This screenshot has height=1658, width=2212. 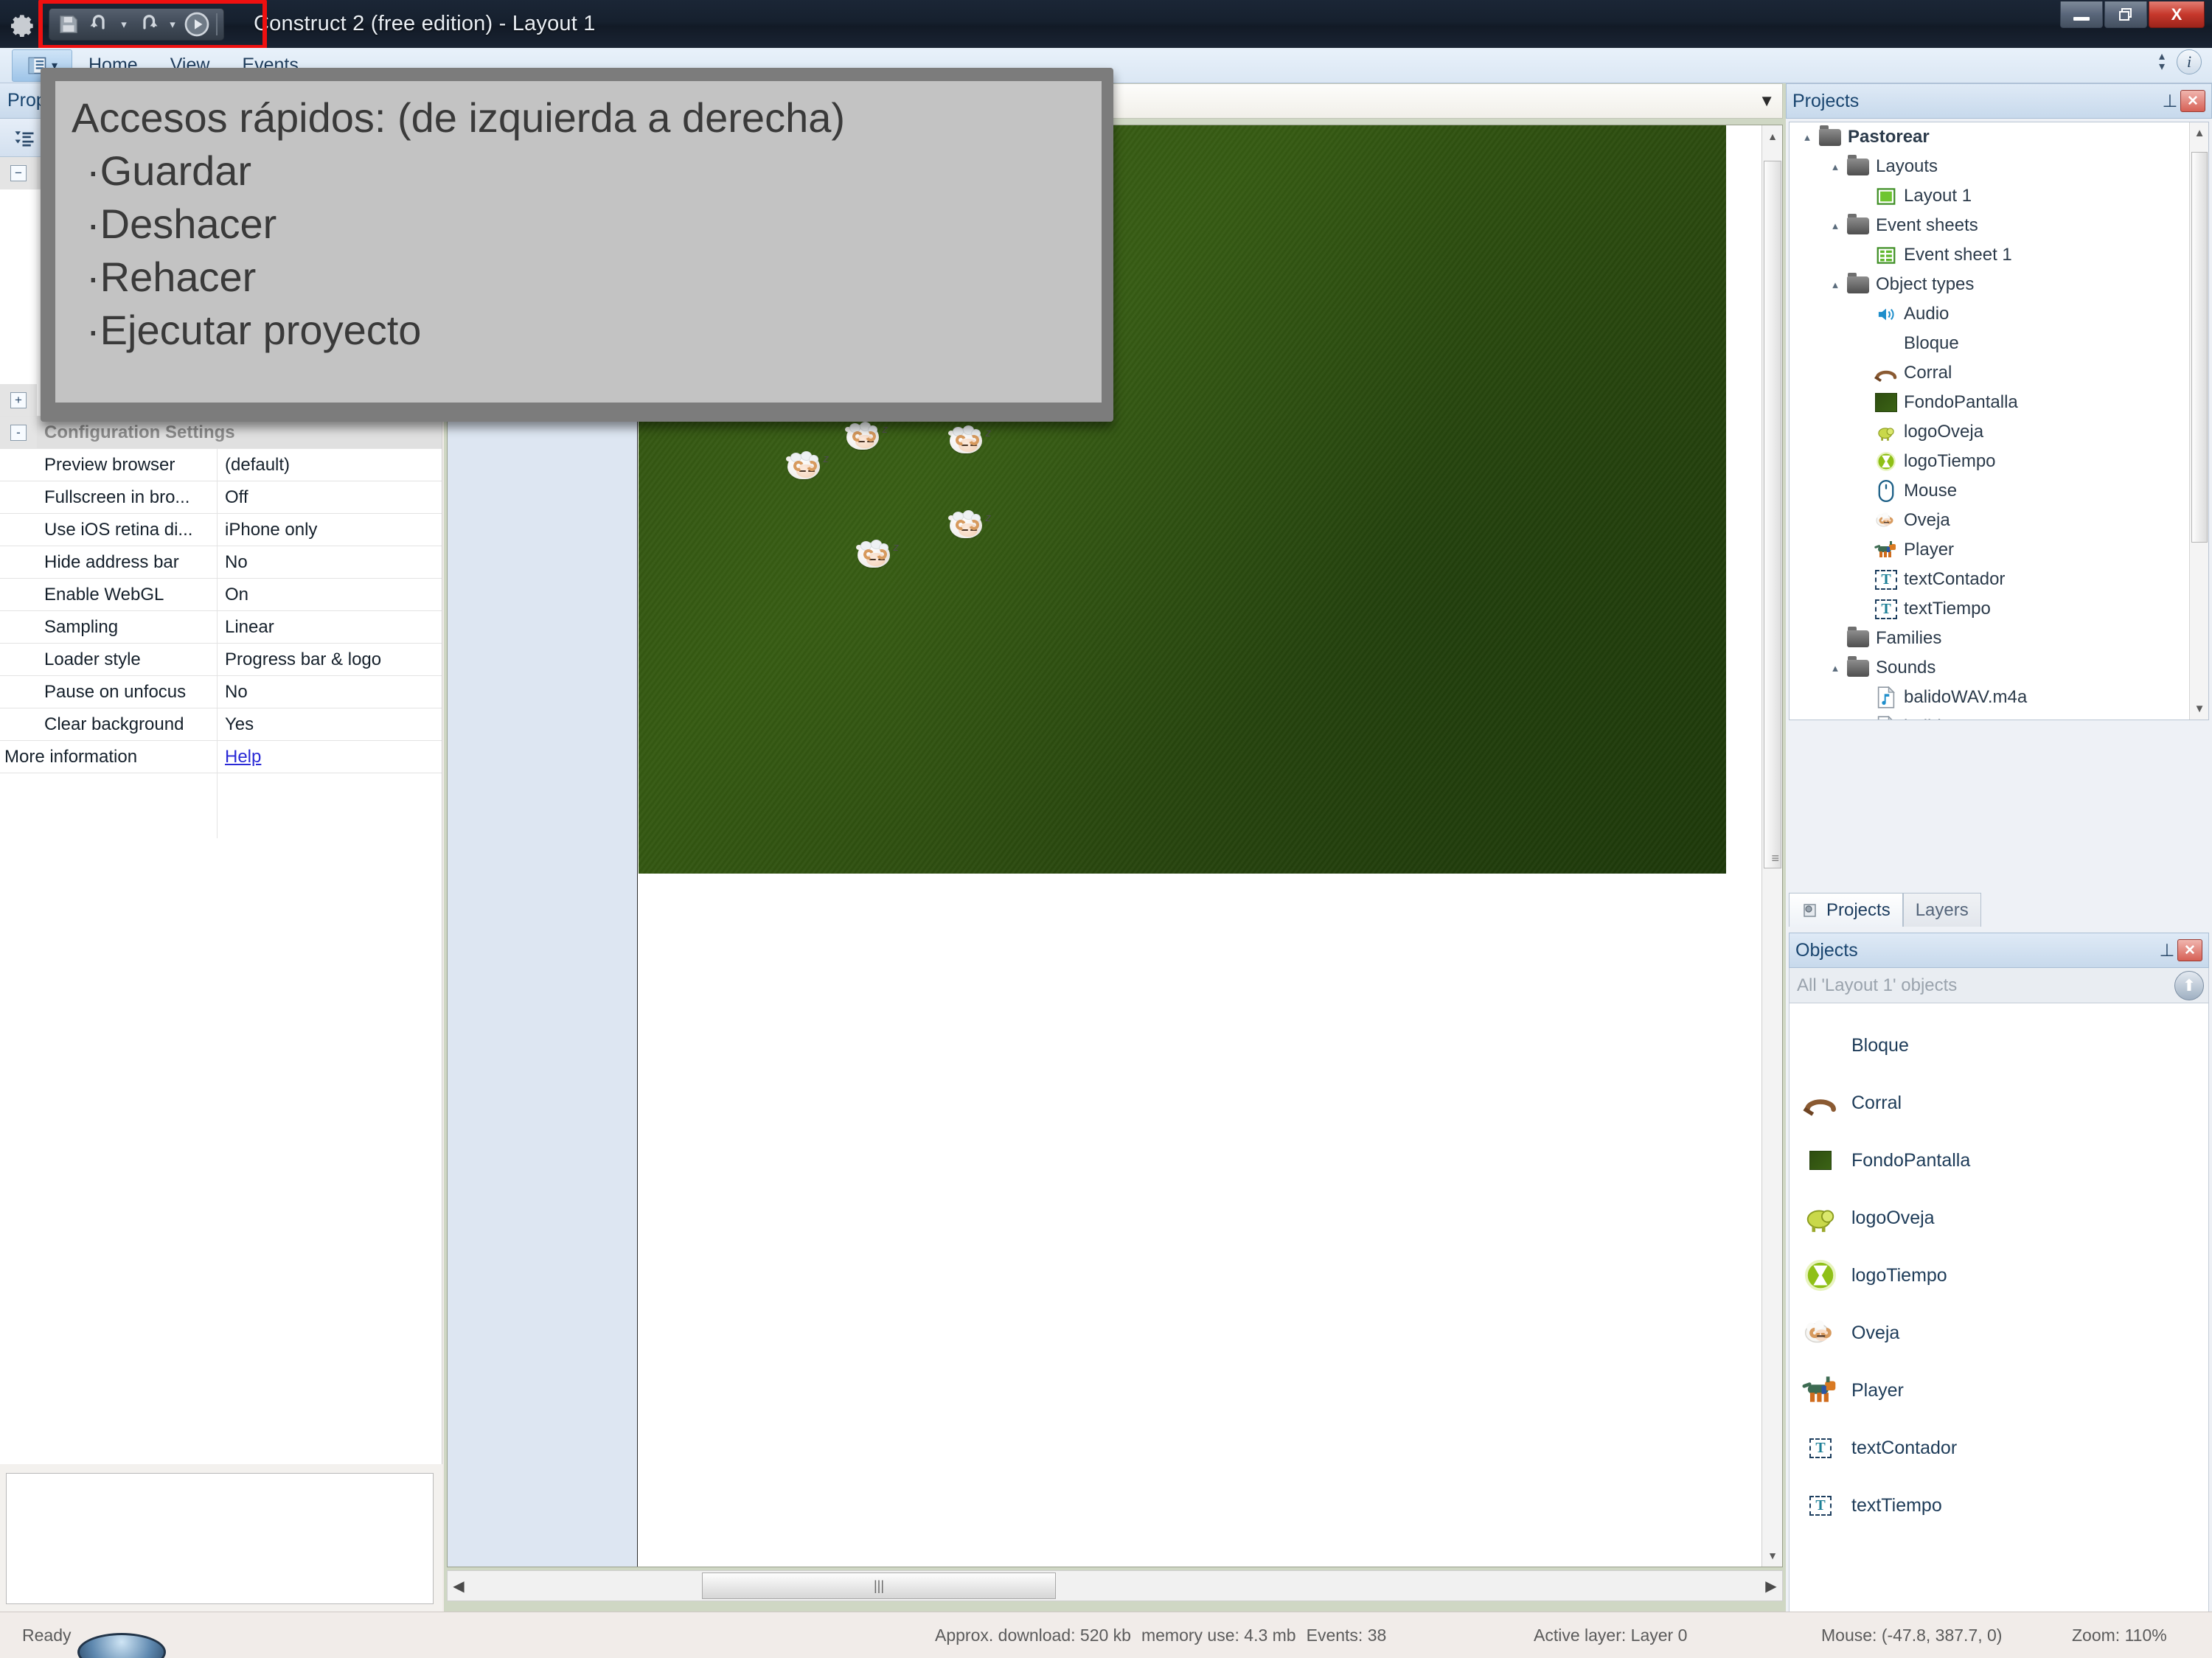 What do you see at coordinates (124, 24) in the screenshot?
I see `undo-dropdown-chevron-down-icon: ▾` at bounding box center [124, 24].